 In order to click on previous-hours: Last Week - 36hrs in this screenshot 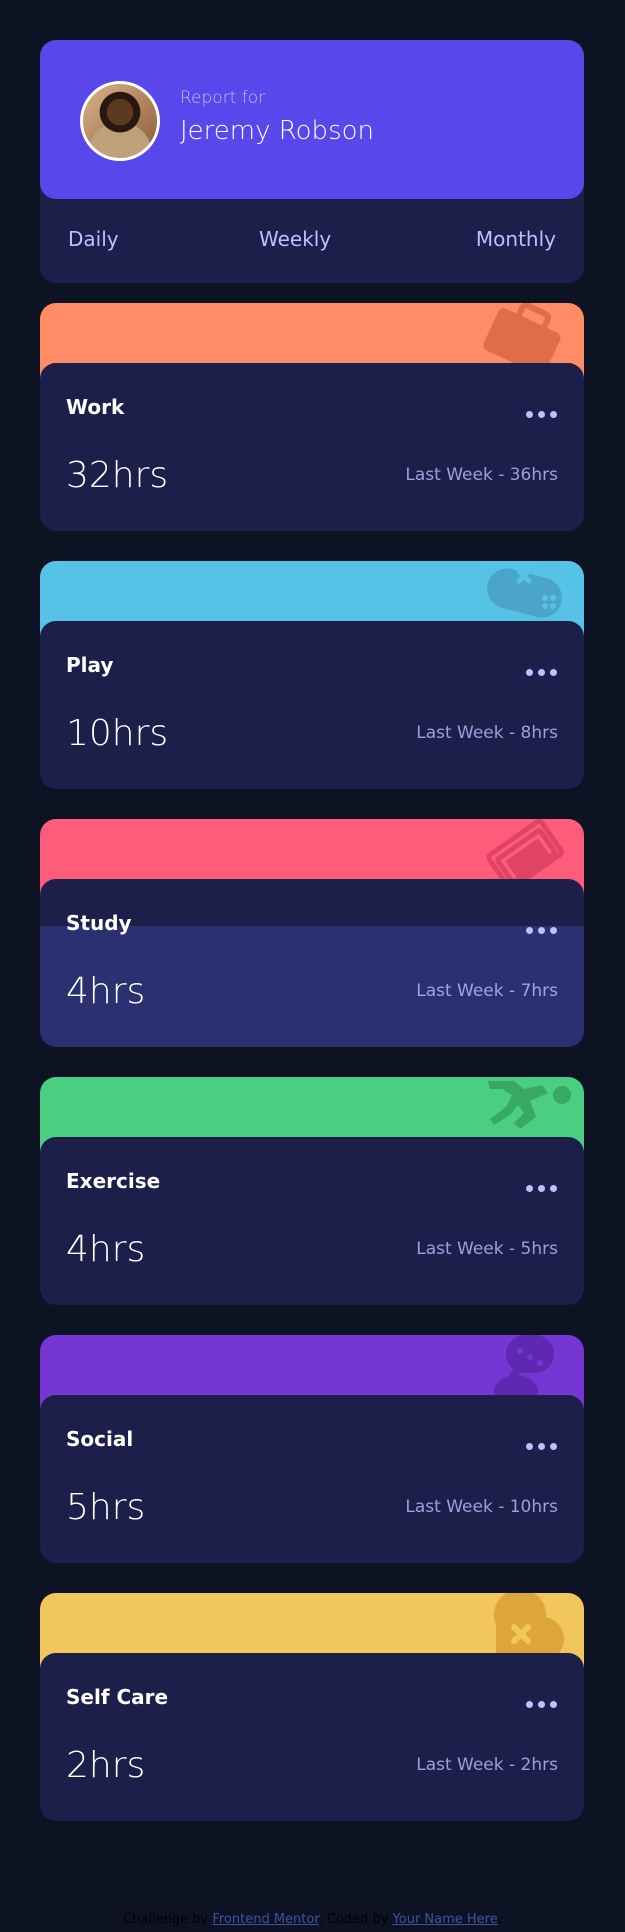, I will do `click(481, 475)`.